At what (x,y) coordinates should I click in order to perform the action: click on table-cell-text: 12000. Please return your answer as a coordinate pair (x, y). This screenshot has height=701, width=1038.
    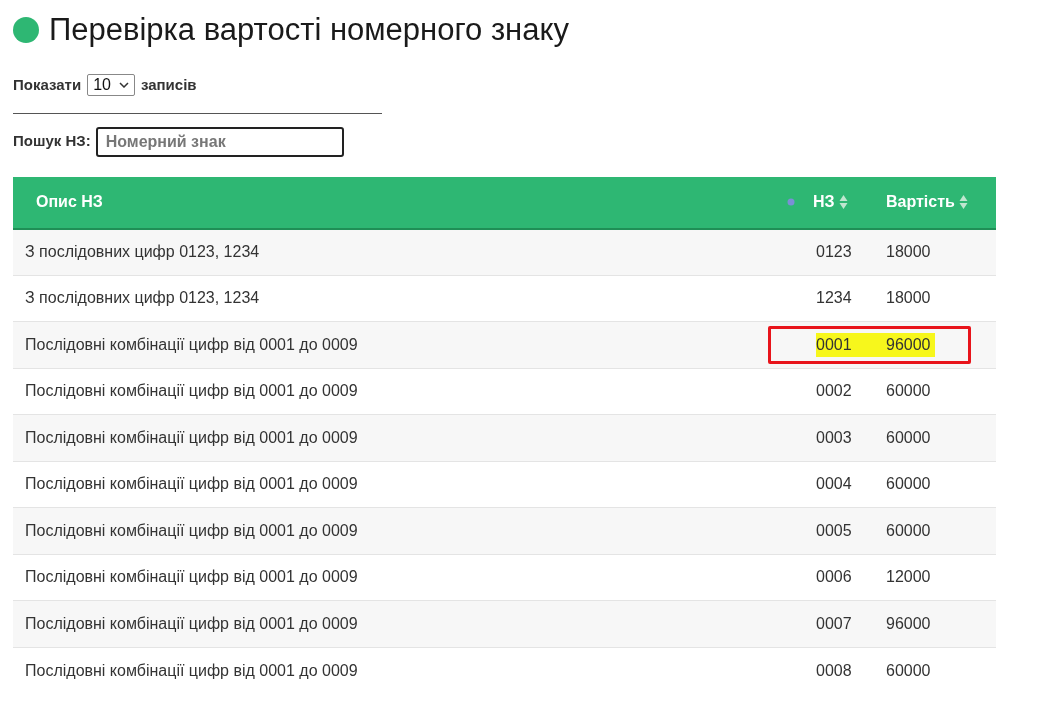
    Looking at the image, I should click on (908, 577).